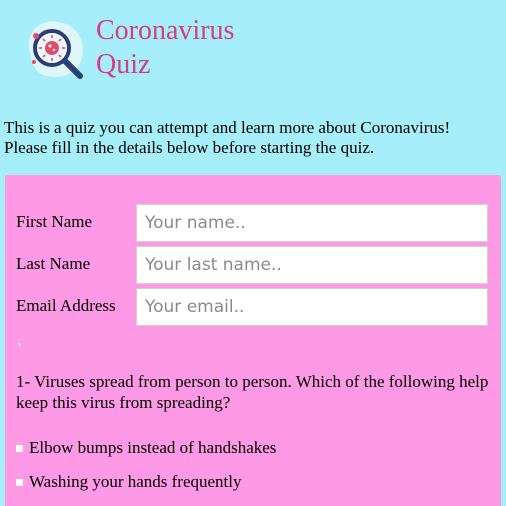  What do you see at coordinates (53, 263) in the screenshot?
I see `last-name-label: Last Name` at bounding box center [53, 263].